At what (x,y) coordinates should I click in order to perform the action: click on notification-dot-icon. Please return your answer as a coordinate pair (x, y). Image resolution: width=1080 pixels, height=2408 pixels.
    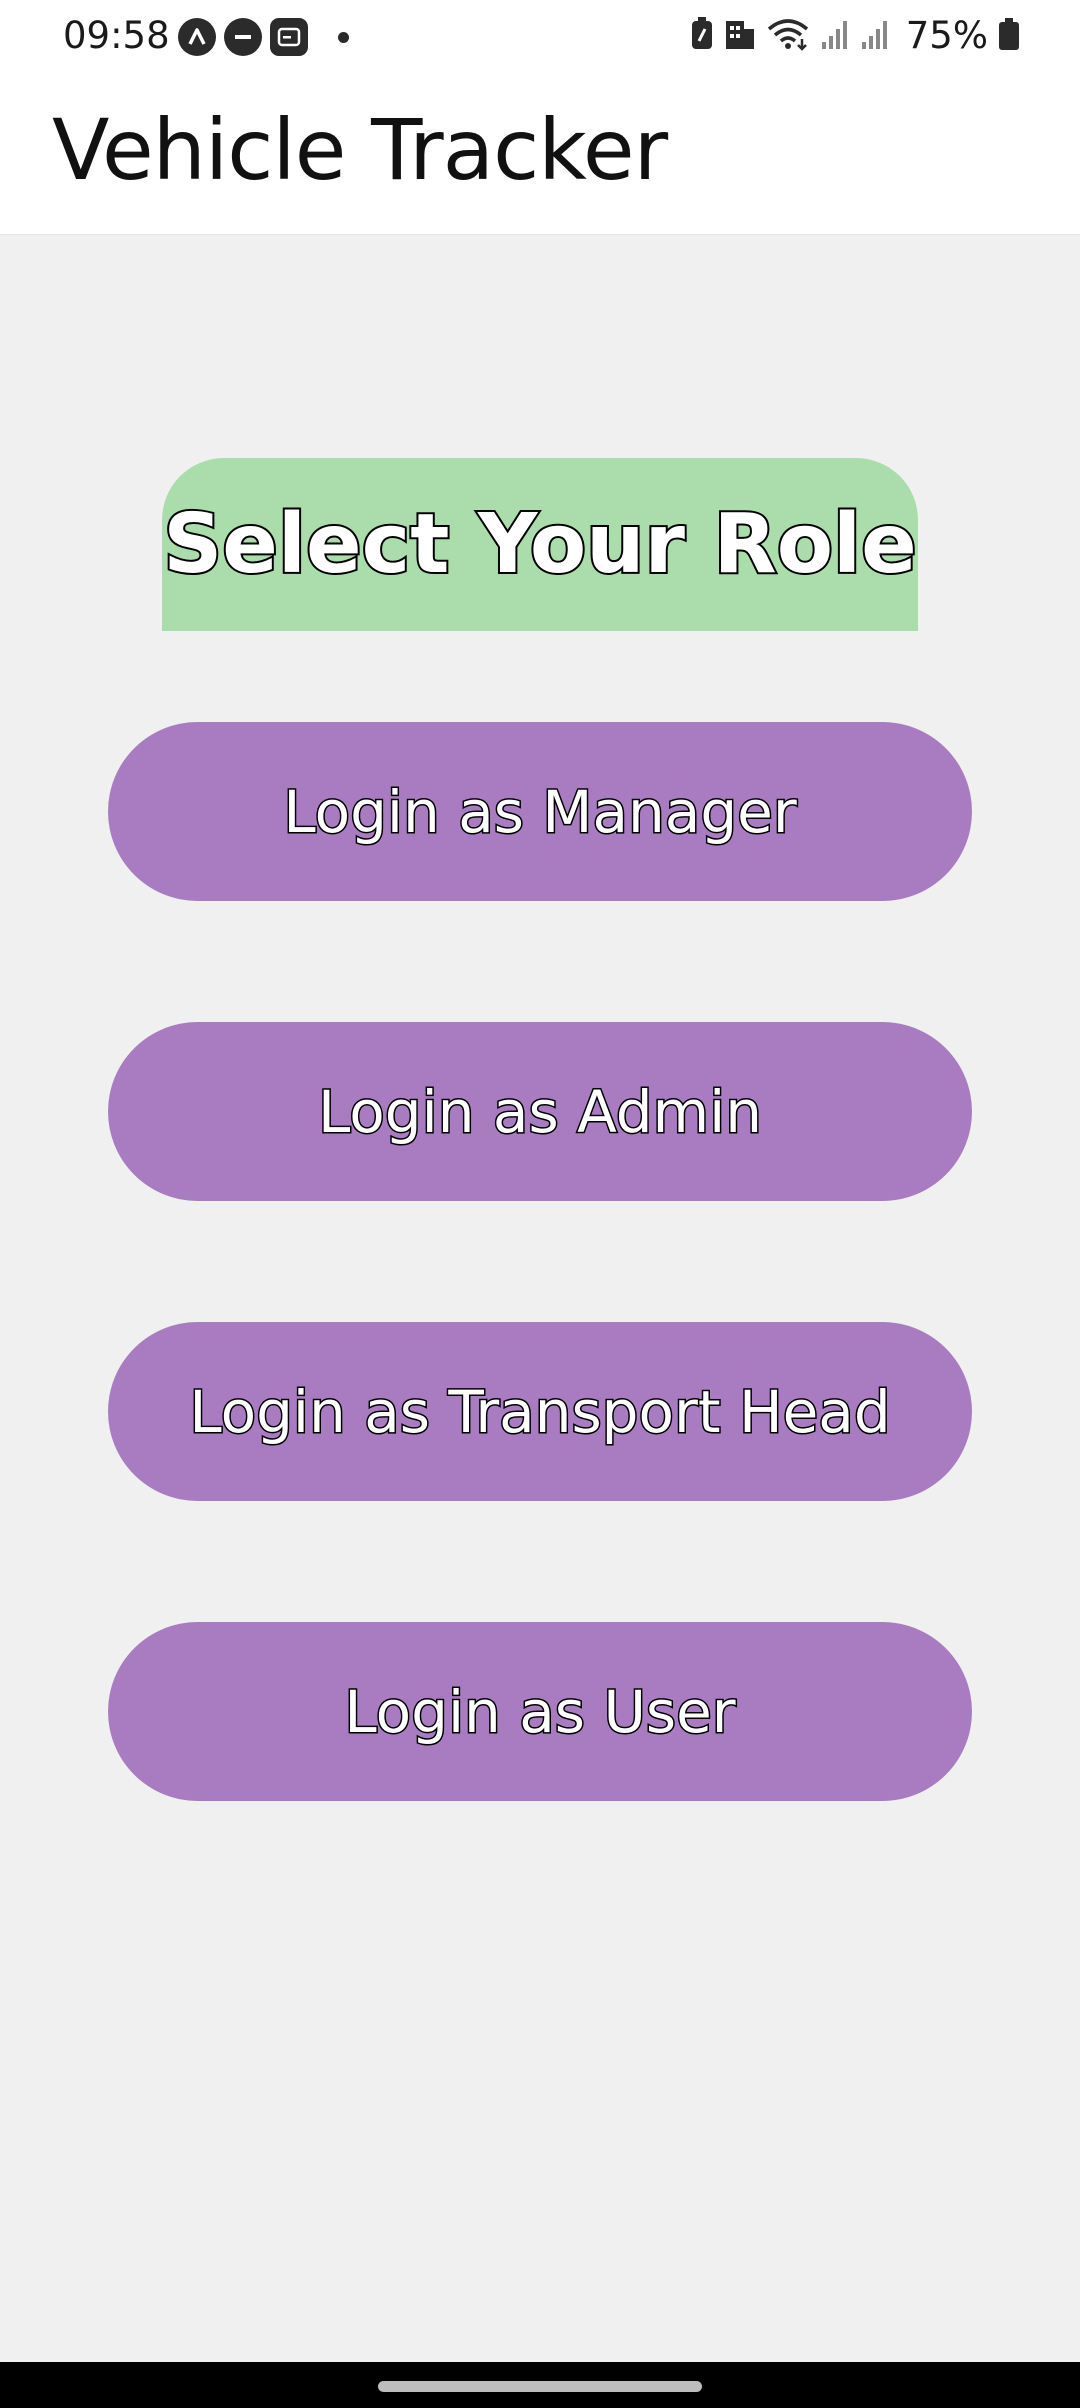
    Looking at the image, I should click on (343, 37).